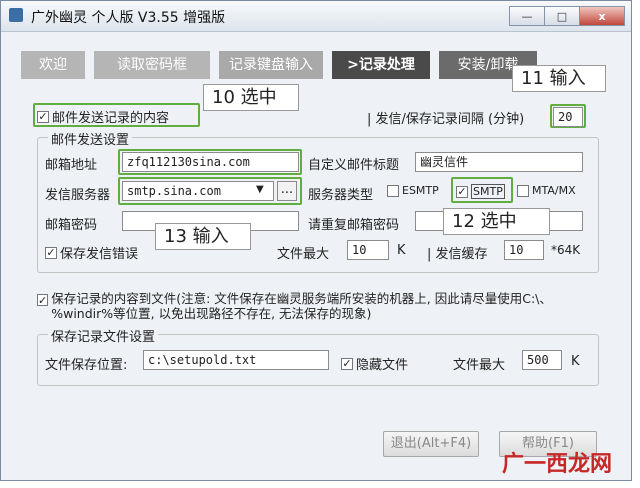 This screenshot has width=640, height=488. I want to click on tab-welcome: 欢迎, so click(53, 65).